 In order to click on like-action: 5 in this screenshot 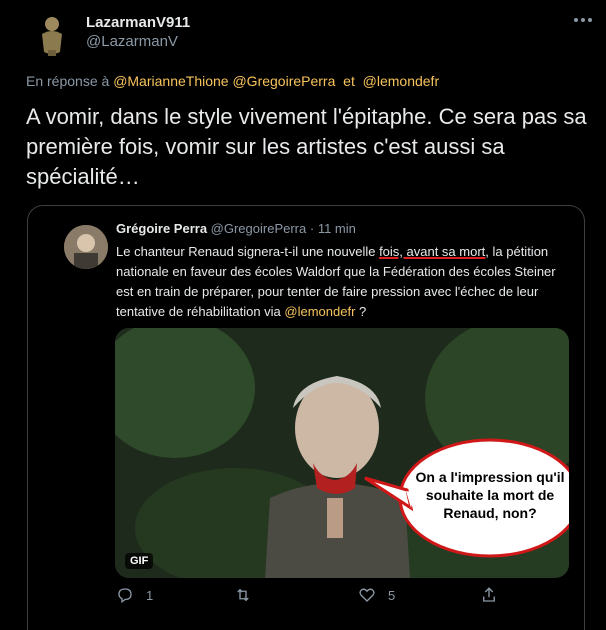, I will do `click(376, 595)`.